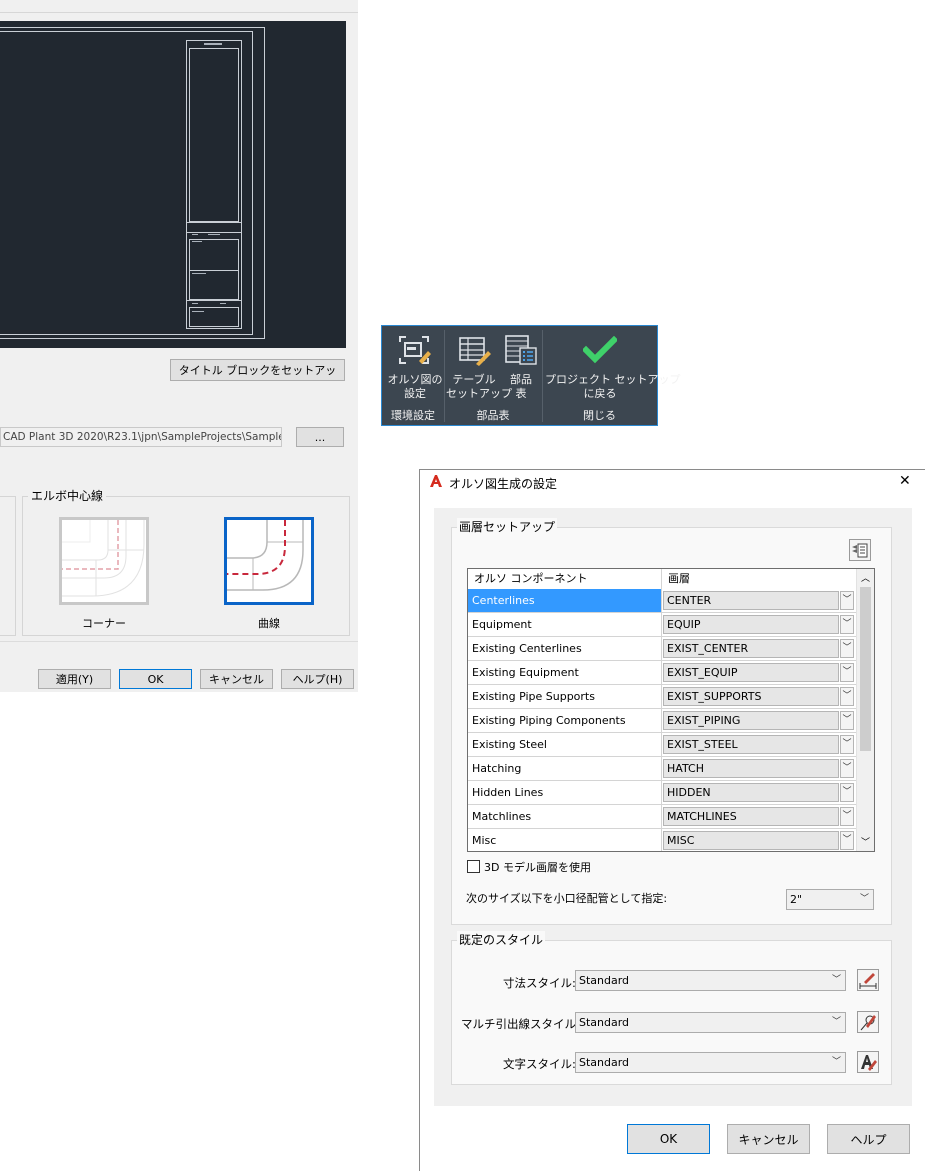 The image size is (925, 1171). What do you see at coordinates (257, 370) in the screenshot?
I see `title-block-setup-button: タイトル ブロックをセットアッ` at bounding box center [257, 370].